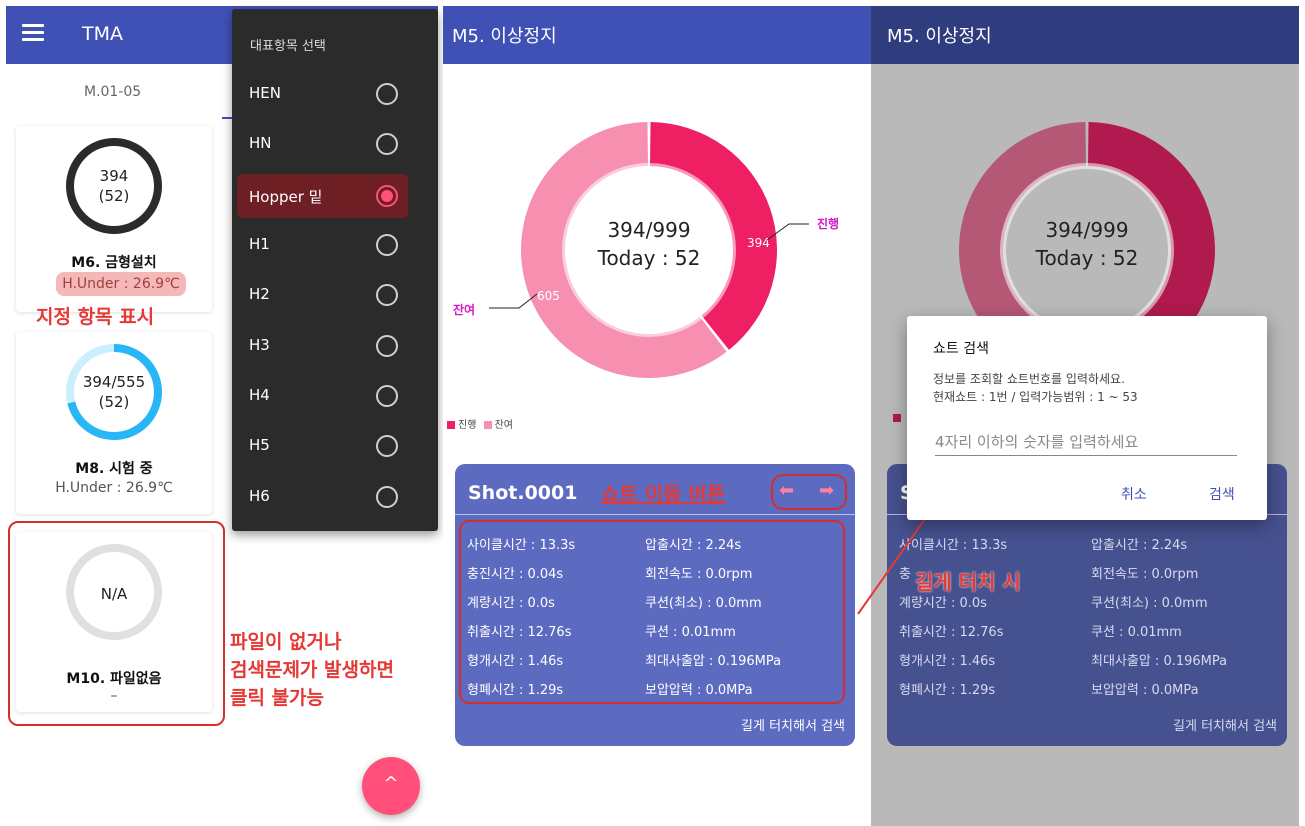  Describe the element at coordinates (1087, 258) in the screenshot. I see `donut-center-today: Today : 52` at that location.